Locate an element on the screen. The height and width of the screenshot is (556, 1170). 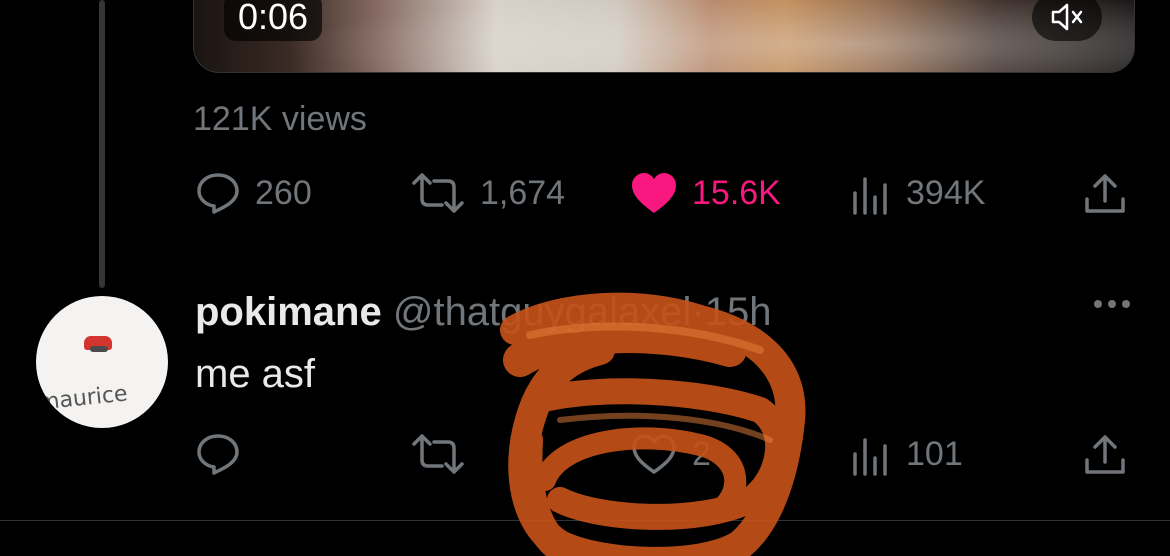
like-count: 15.6K is located at coordinates (736, 192).